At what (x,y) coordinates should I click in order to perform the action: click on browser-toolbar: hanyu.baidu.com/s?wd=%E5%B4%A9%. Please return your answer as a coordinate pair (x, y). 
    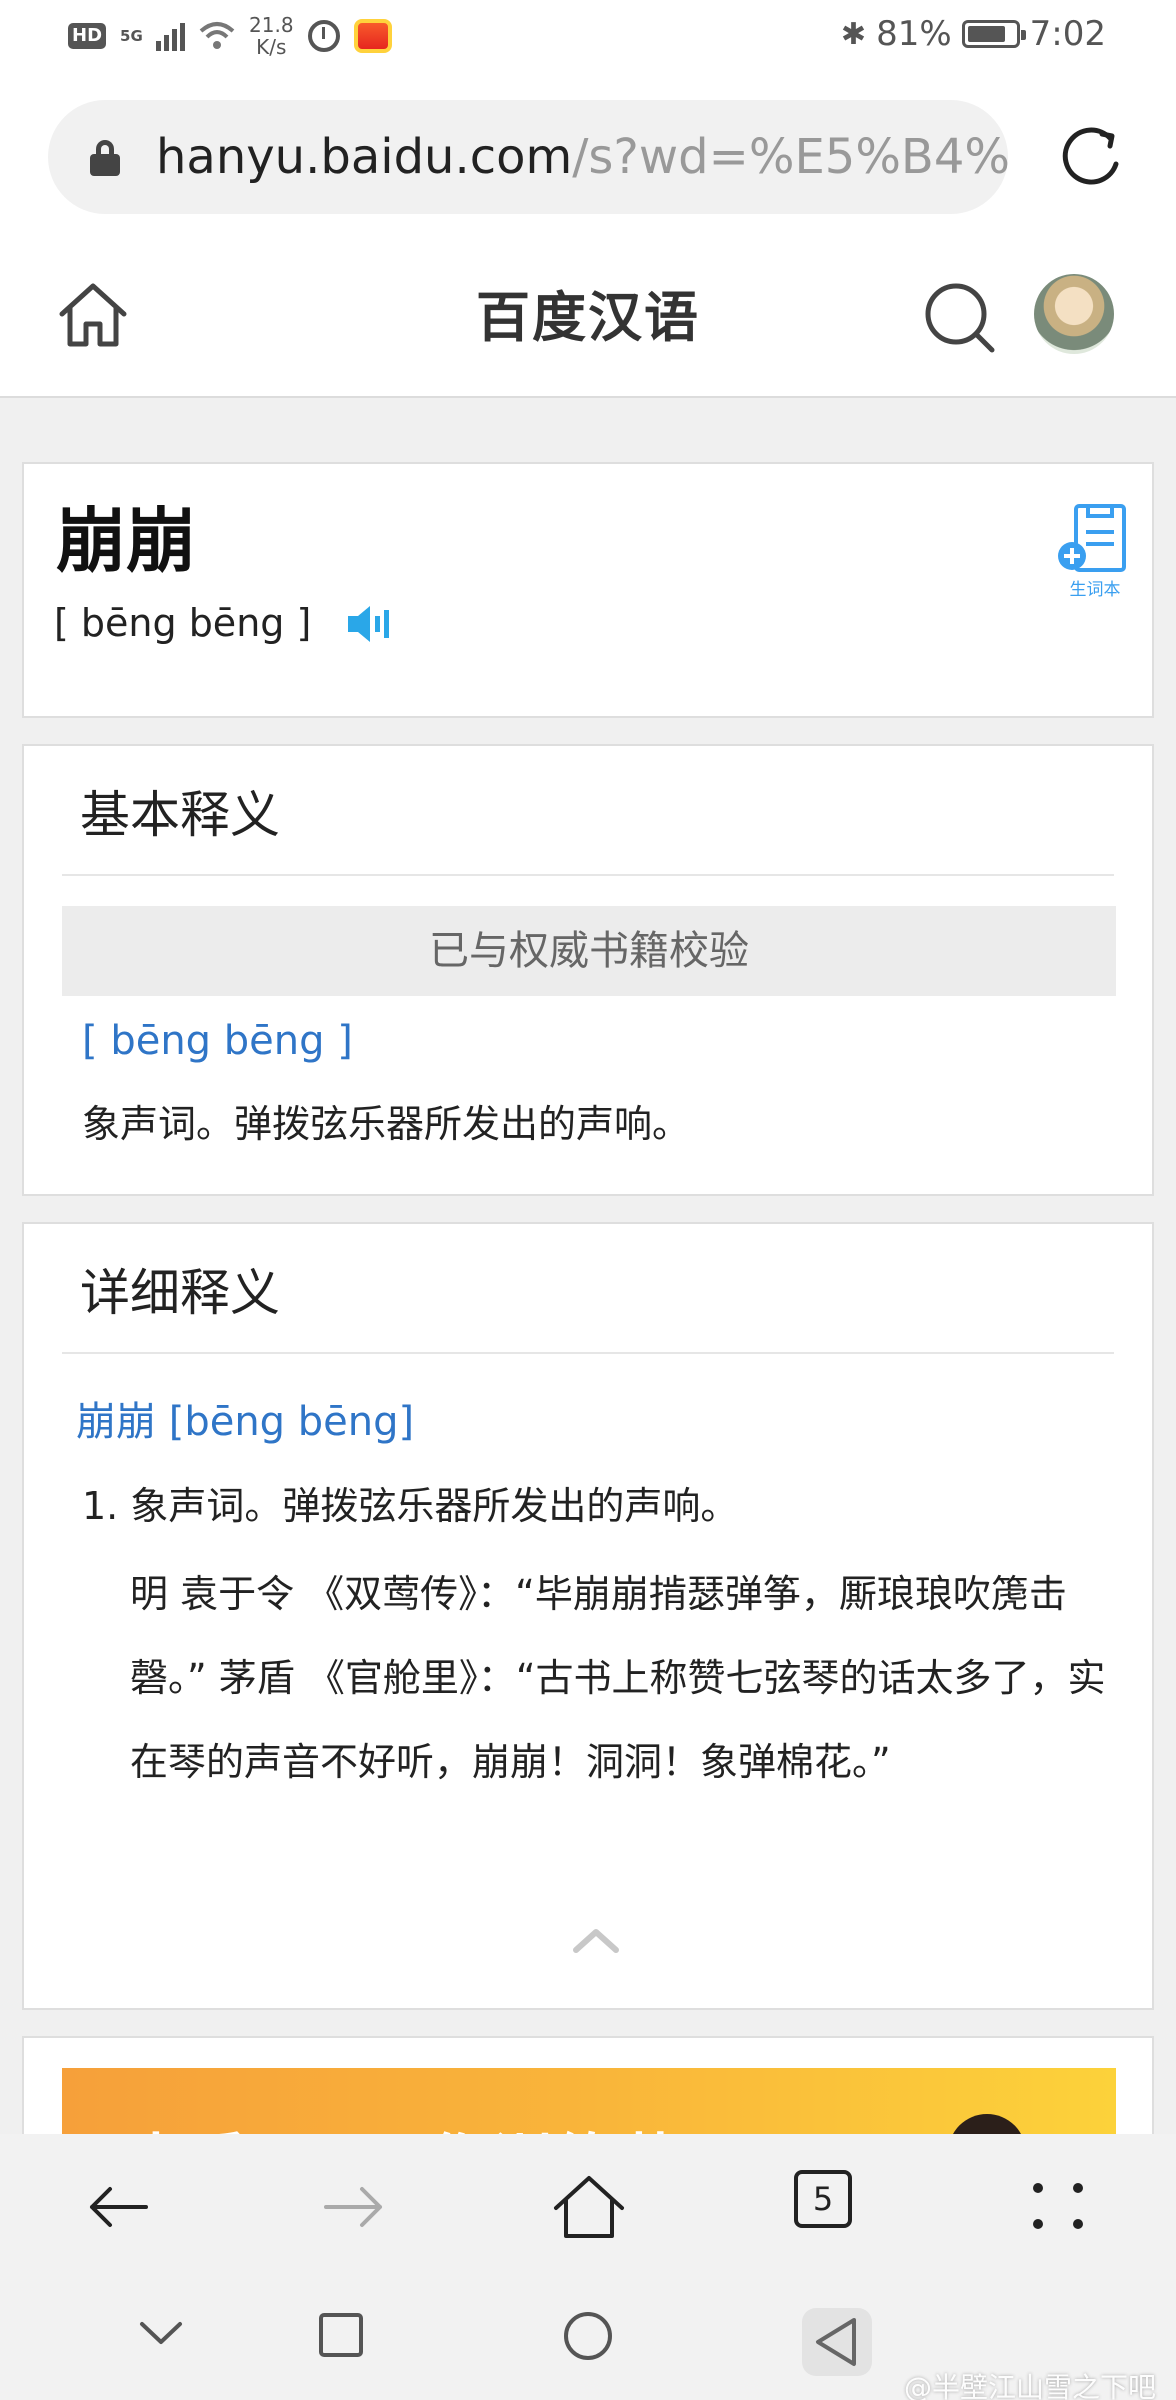
    Looking at the image, I should click on (588, 156).